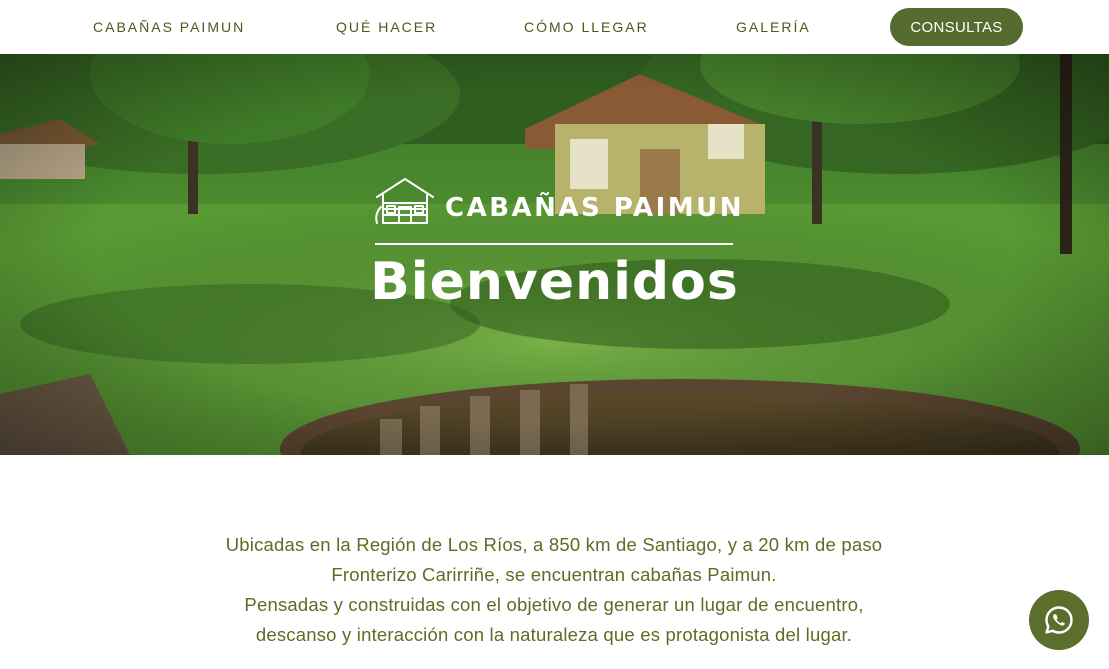 The height and width of the screenshot is (669, 1109). Describe the element at coordinates (595, 208) in the screenshot. I see `brand-name: CABAÑAS PAIMUN` at that location.